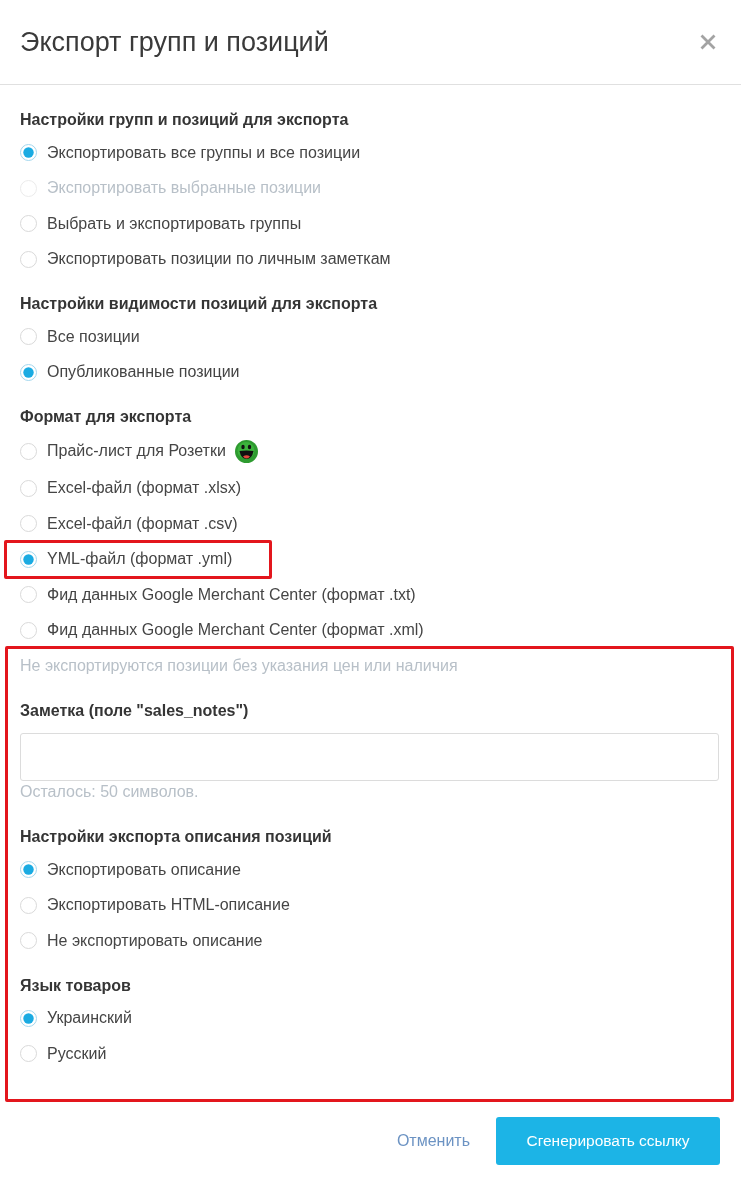  What do you see at coordinates (126, 559) in the screenshot?
I see `radio-option: YML-файл (формат .yml)` at bounding box center [126, 559].